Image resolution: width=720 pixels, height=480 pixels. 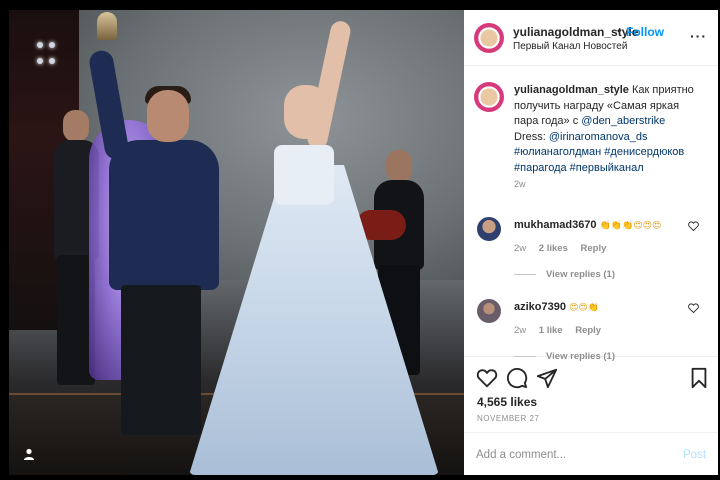 I want to click on comment-icon, so click(x=517, y=378).